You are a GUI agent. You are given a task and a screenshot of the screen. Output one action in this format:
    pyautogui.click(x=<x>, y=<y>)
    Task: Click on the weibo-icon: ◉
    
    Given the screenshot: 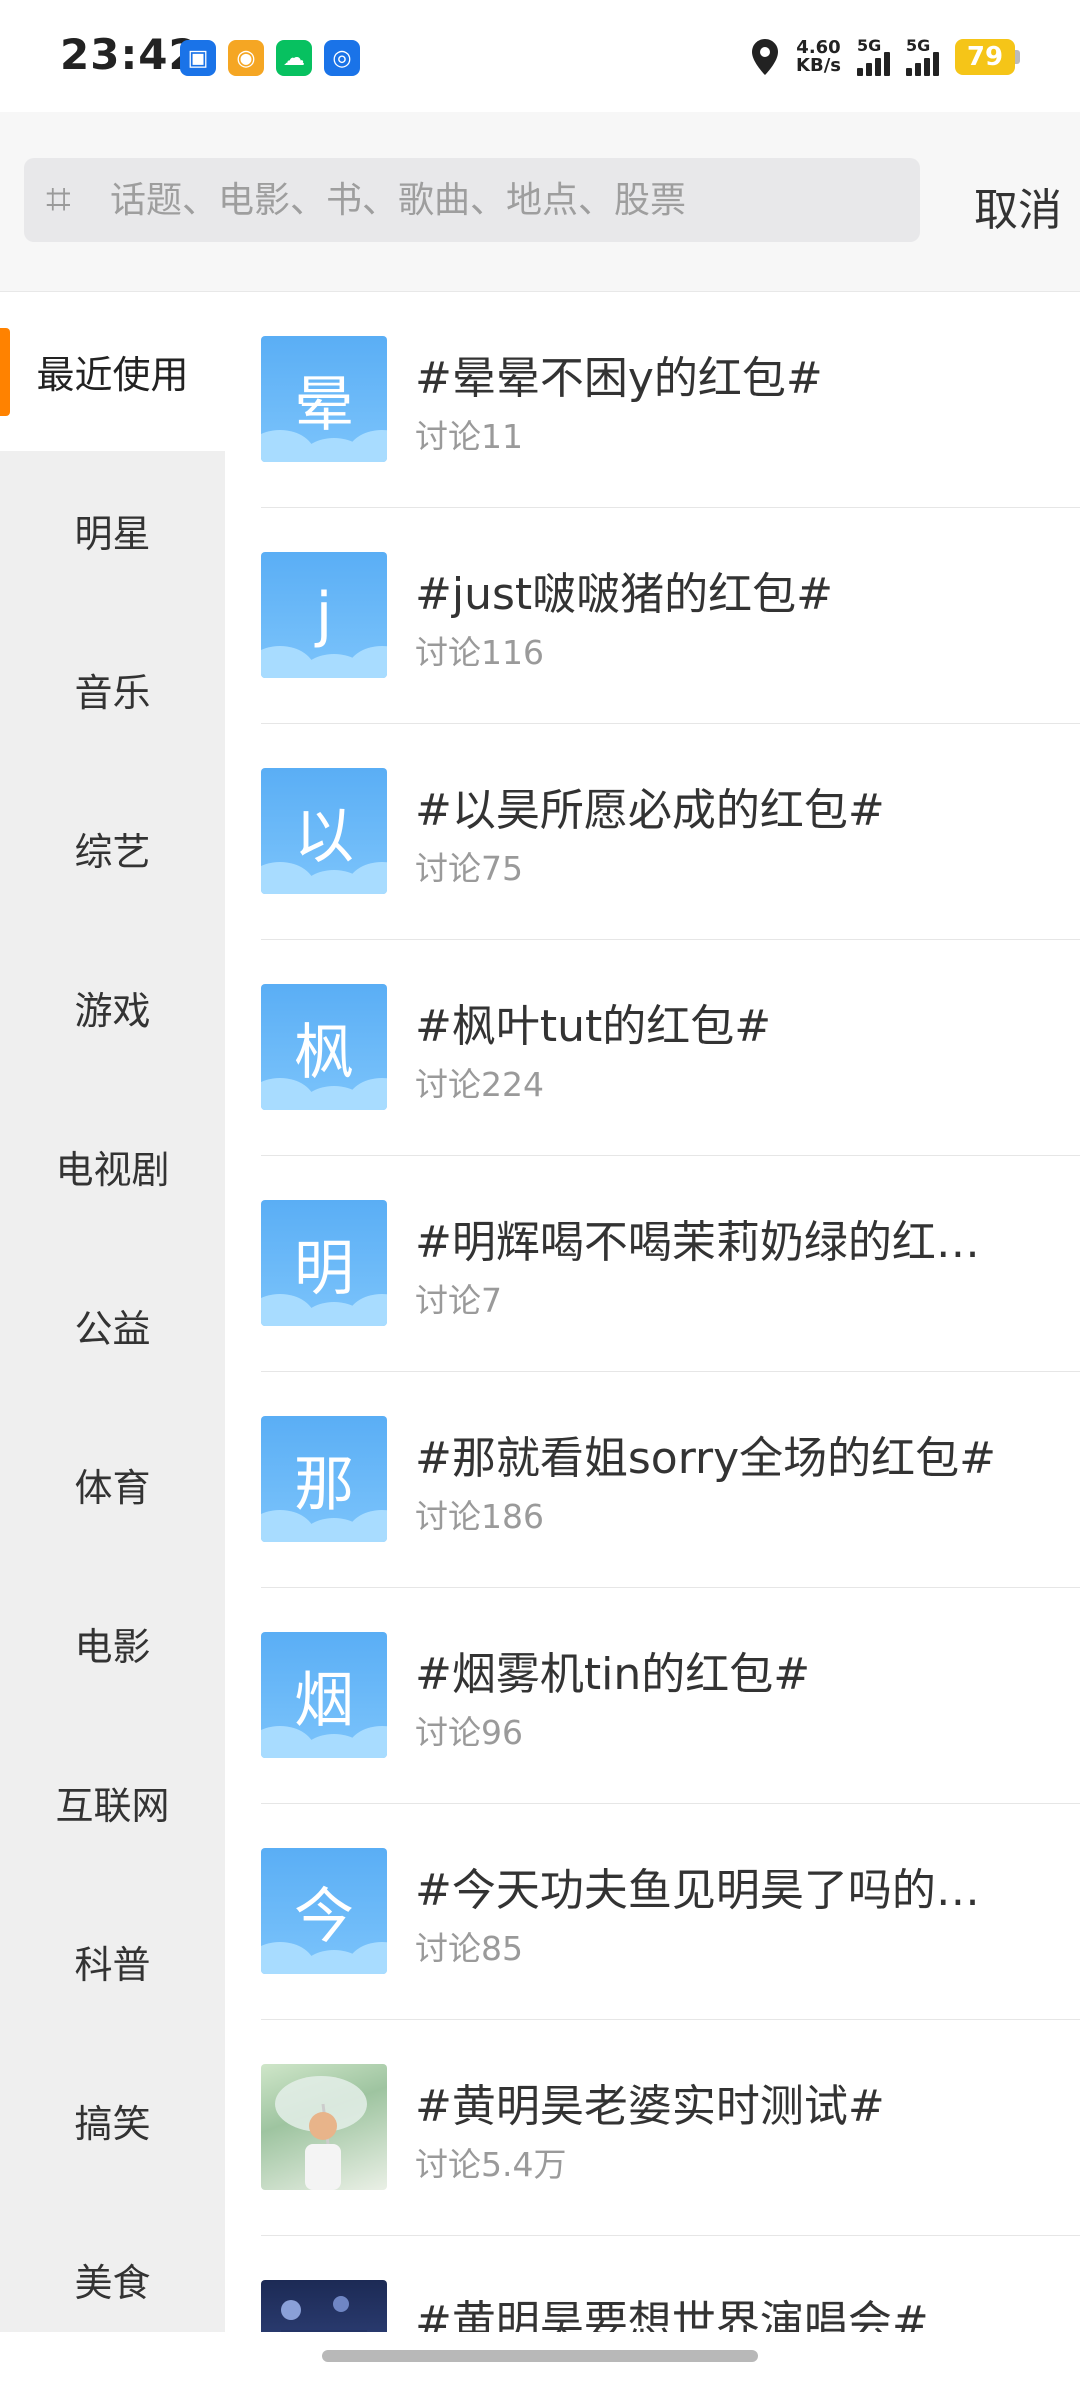 What is the action you would take?
    pyautogui.click(x=246, y=58)
    